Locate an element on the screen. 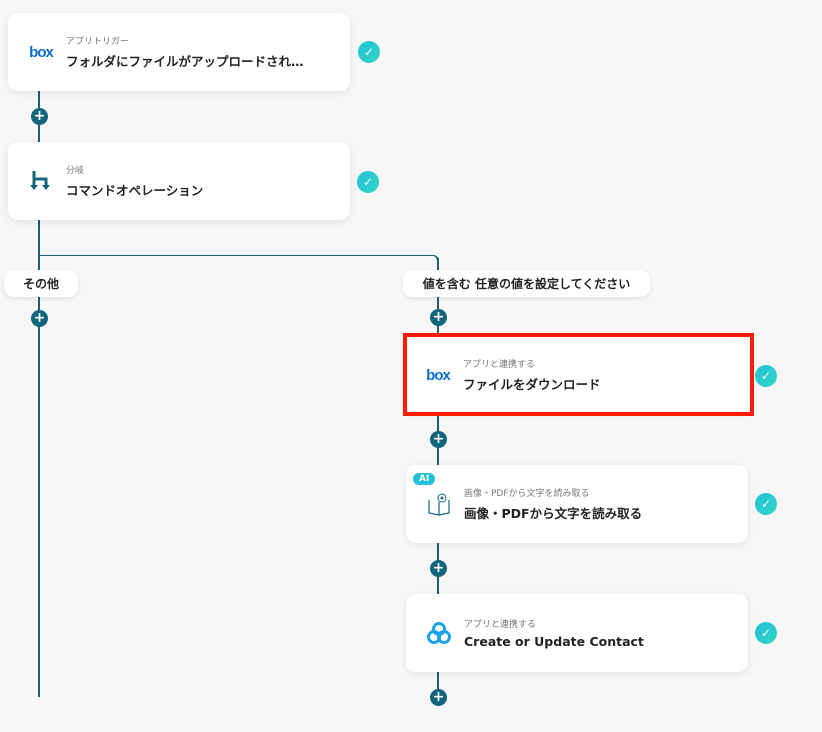 Image resolution: width=822 pixels, height=732 pixels. branch-label-other: その他 is located at coordinates (41, 283).